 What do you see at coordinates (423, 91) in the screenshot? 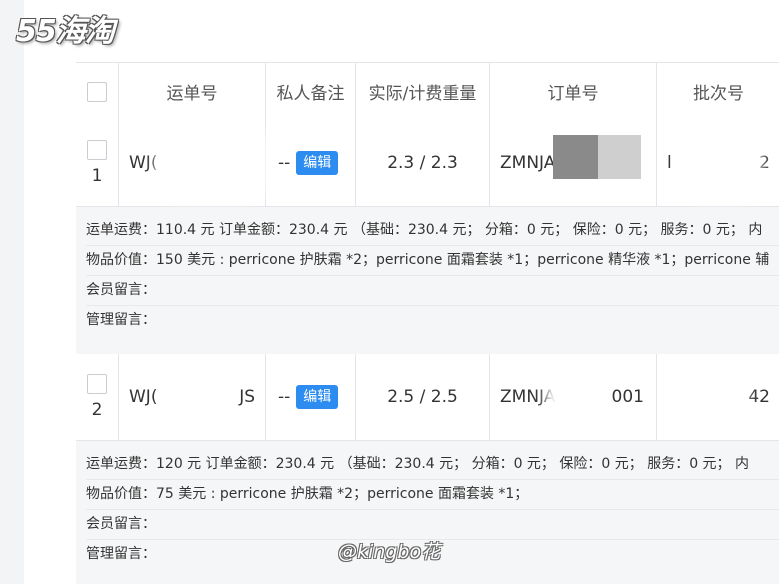
I see `header-weight: 实际/计费重量` at bounding box center [423, 91].